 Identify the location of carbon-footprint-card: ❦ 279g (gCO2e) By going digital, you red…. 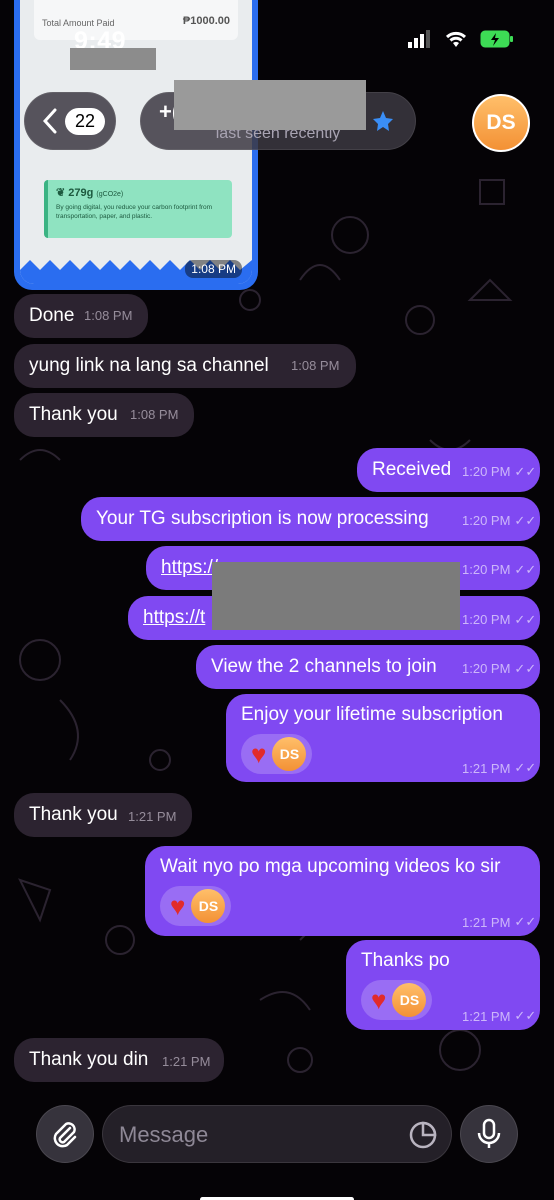
(138, 209).